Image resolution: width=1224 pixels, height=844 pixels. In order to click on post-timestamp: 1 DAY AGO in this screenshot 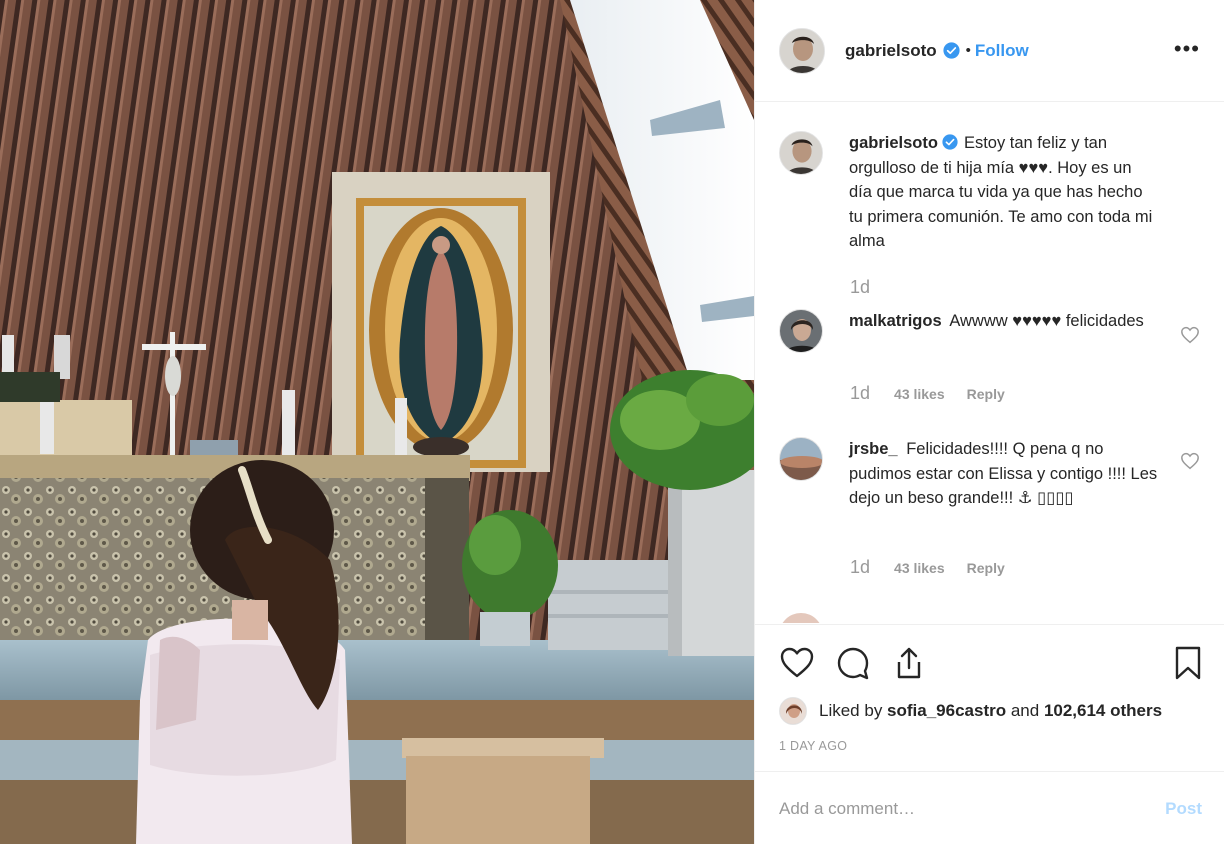, I will do `click(813, 746)`.